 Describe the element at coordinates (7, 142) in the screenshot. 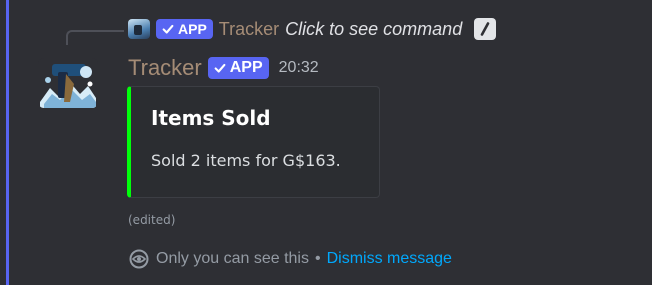

I see `message-highlight-bar` at that location.